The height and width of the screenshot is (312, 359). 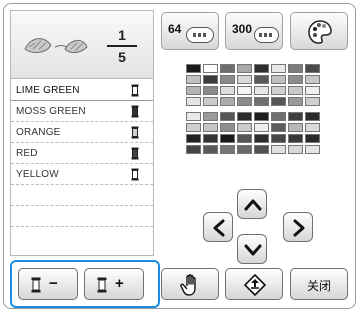 I want to click on thread-name: RED, so click(x=27, y=153).